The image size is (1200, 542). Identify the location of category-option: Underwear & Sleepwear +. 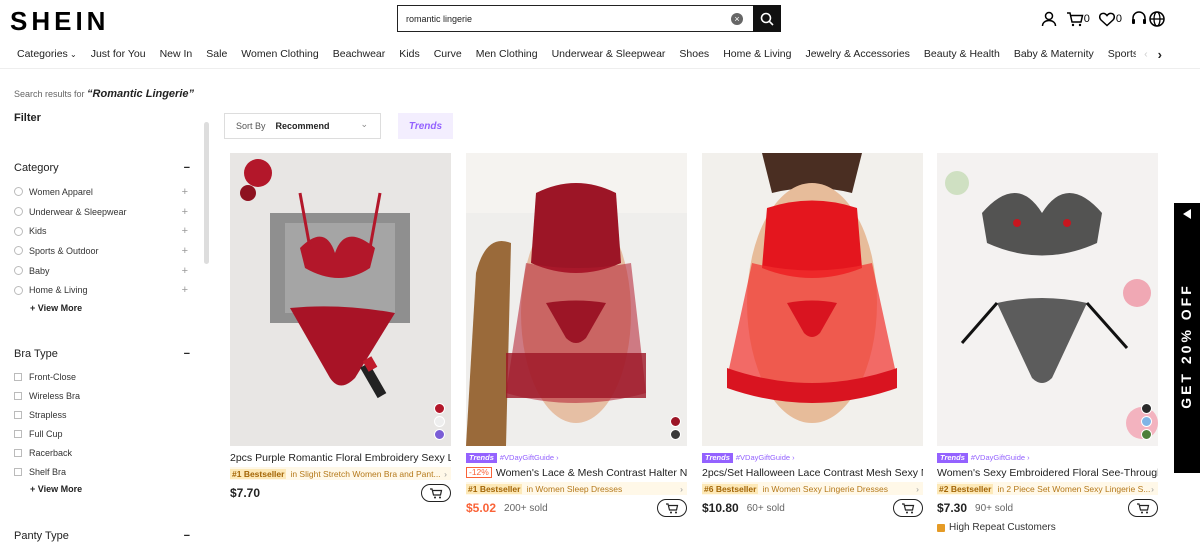
(104, 212).